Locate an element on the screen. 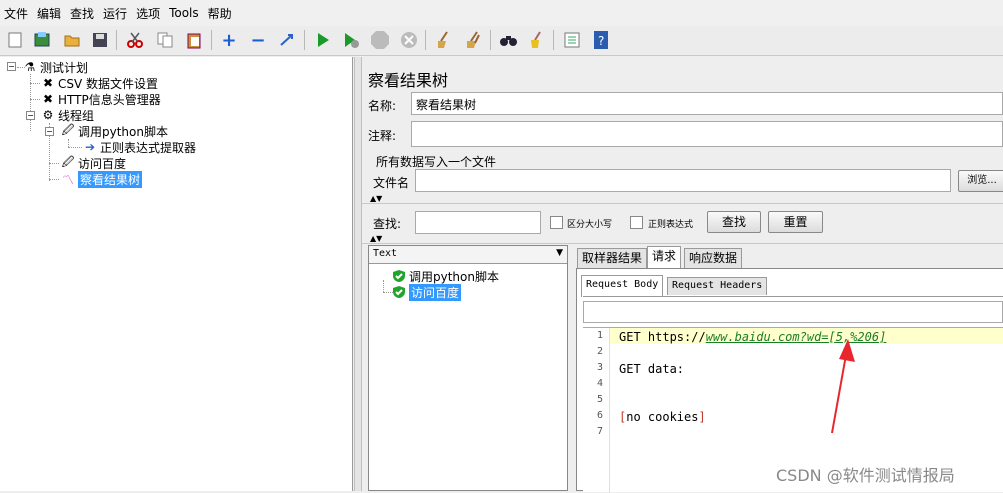 The image size is (1003, 493). case-sensitive-checkbox is located at coordinates (556, 222).